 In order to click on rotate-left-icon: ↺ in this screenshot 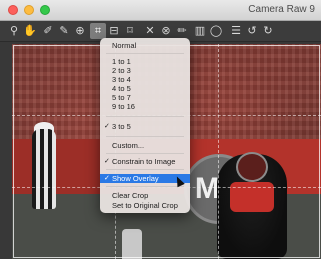, I will do `click(252, 31)`.